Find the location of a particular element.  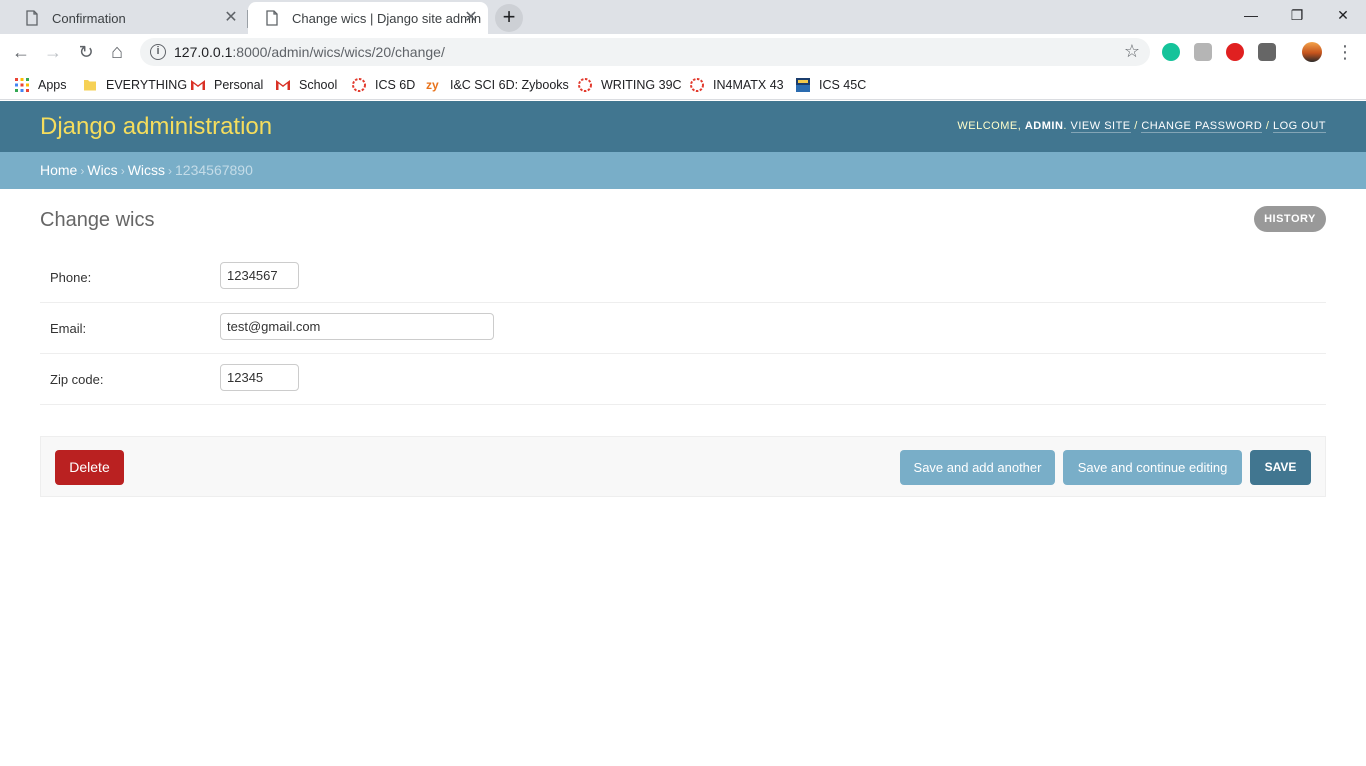

bookmark-label: Apps is located at coordinates (52, 85).